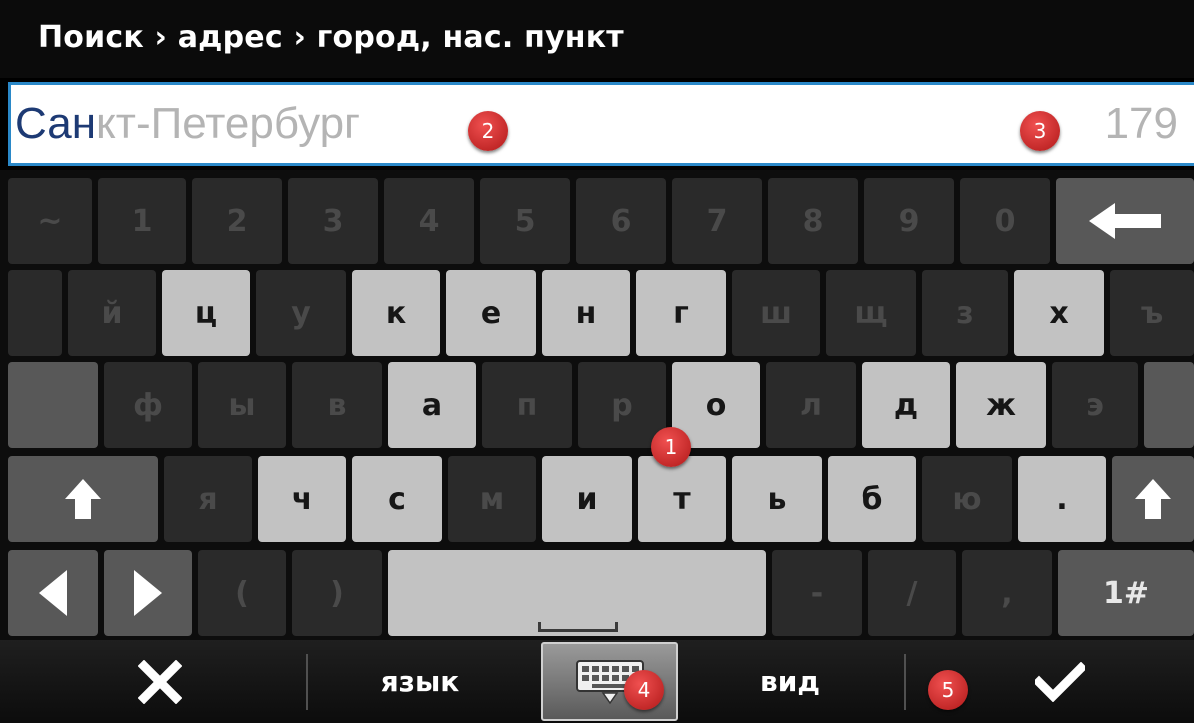 Image resolution: width=1194 pixels, height=723 pixels. What do you see at coordinates (397, 499) in the screenshot?
I see `key-с: с` at bounding box center [397, 499].